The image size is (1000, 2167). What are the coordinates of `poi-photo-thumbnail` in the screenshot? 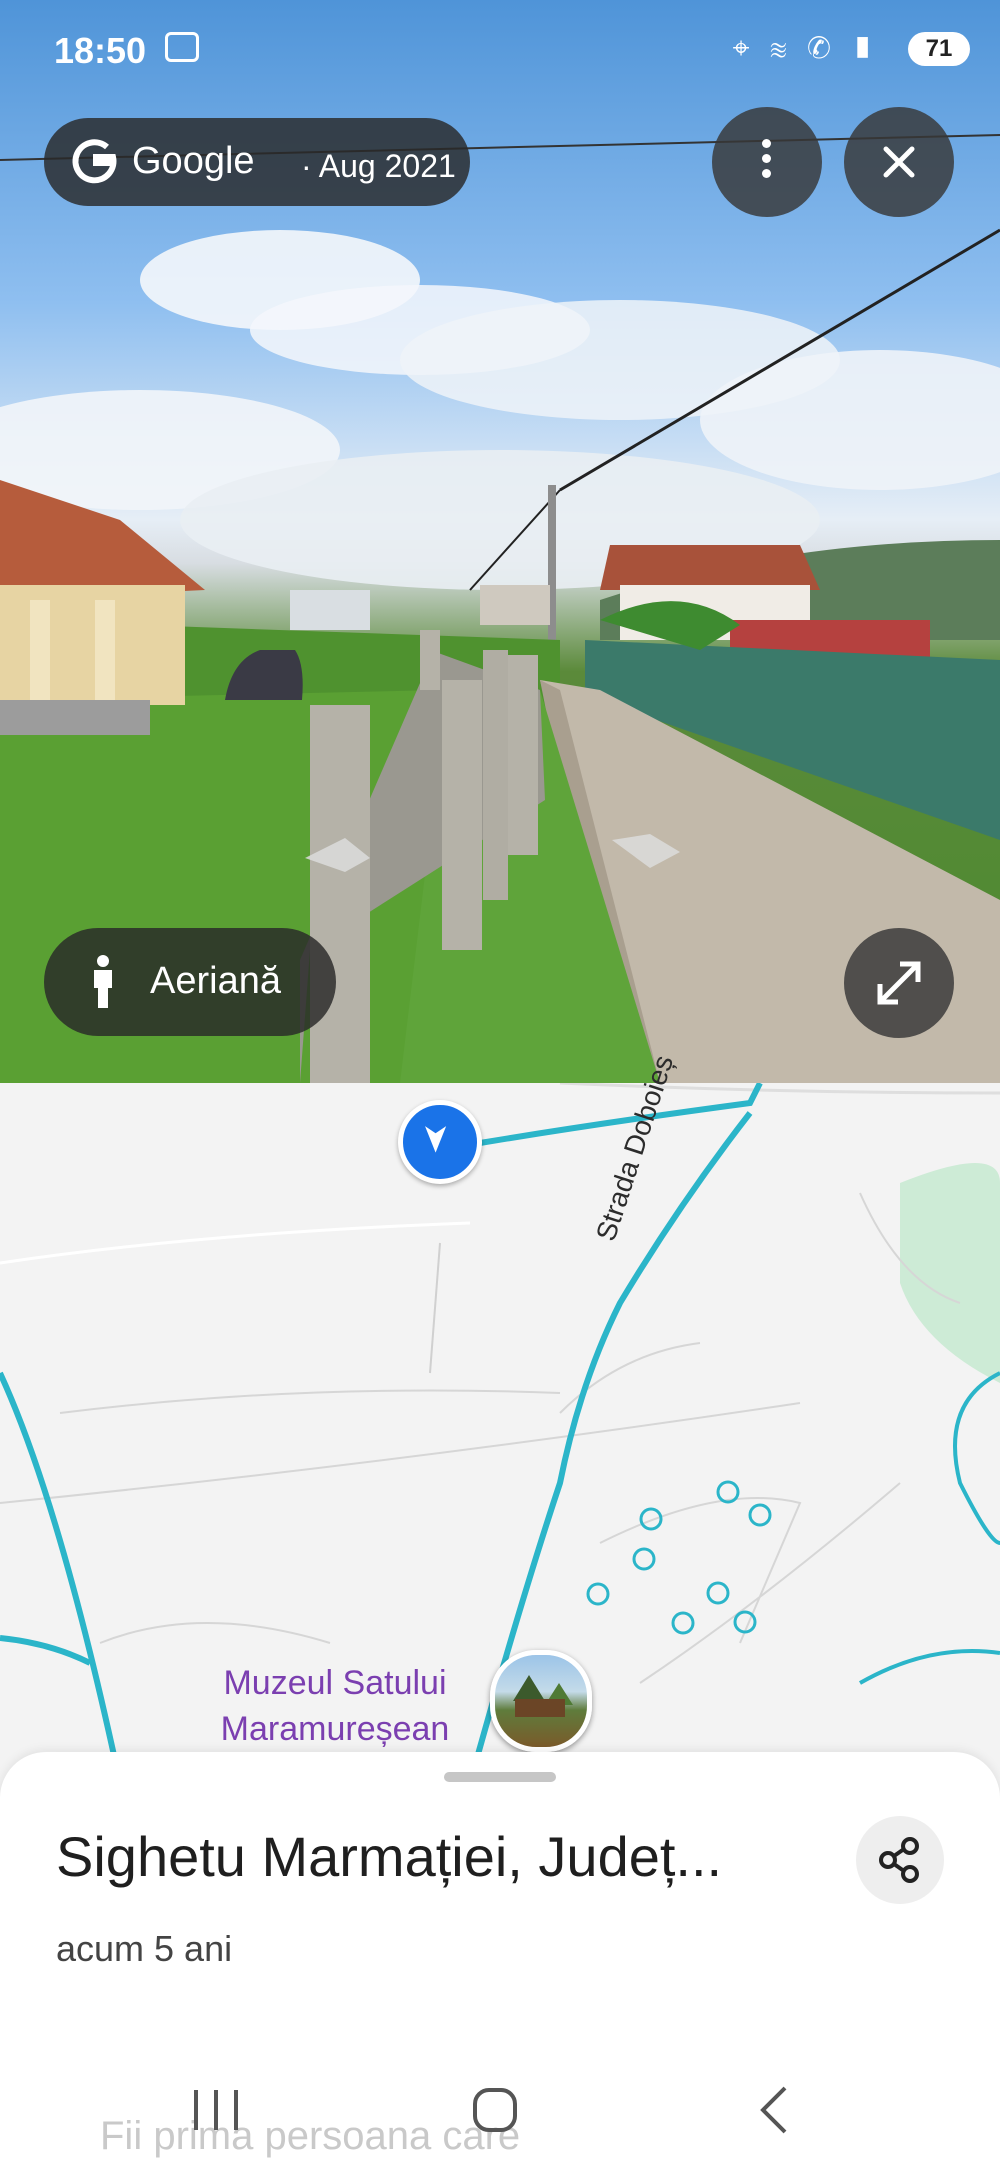 It's located at (541, 1701).